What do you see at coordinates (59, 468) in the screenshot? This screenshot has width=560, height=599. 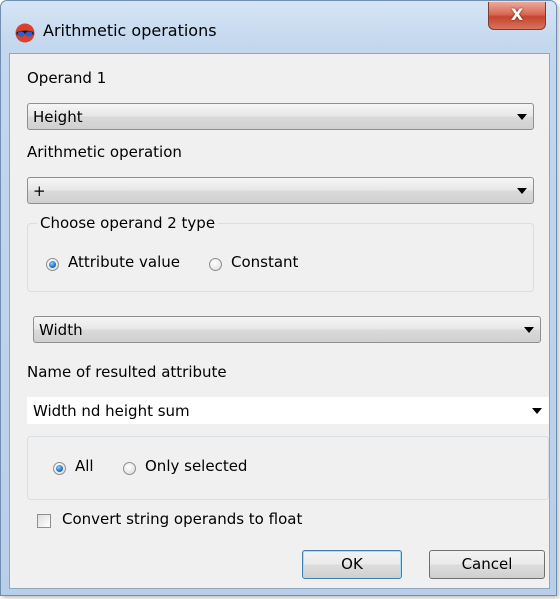 I see `all-radio` at bounding box center [59, 468].